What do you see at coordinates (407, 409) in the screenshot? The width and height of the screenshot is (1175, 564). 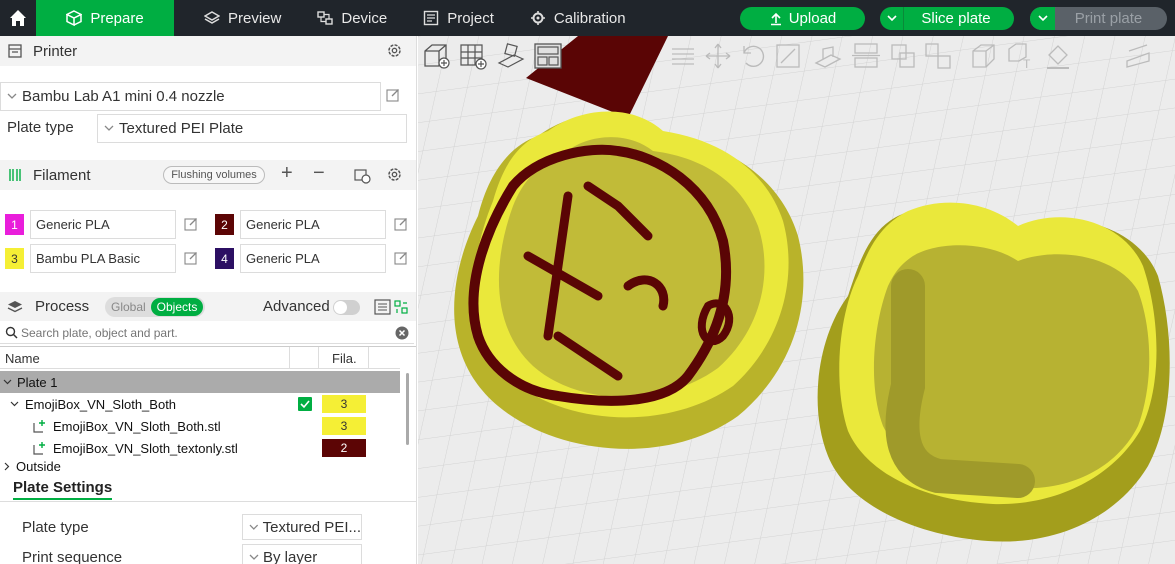 I see `tree-scrollbar` at bounding box center [407, 409].